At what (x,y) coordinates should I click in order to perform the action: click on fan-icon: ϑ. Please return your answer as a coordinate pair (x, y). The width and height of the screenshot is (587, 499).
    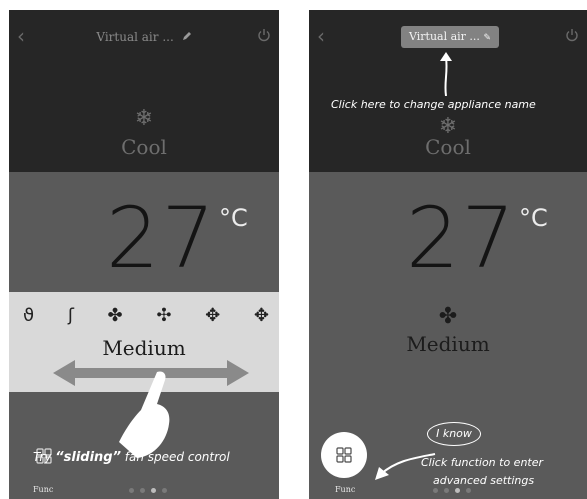
    Looking at the image, I should click on (29, 315).